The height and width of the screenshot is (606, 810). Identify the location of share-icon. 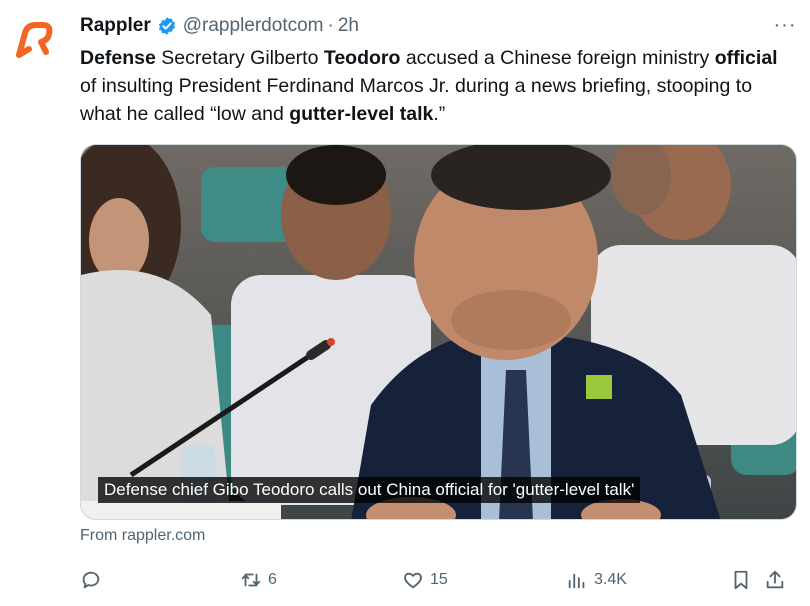
(775, 579).